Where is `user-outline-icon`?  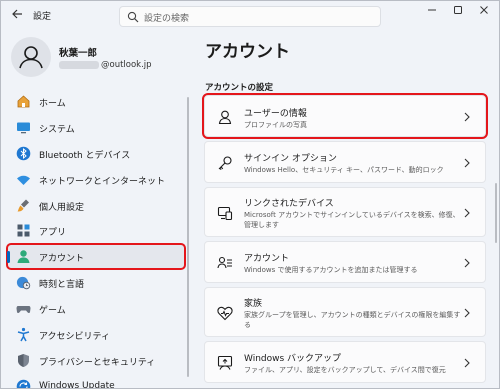 user-outline-icon is located at coordinates (225, 117).